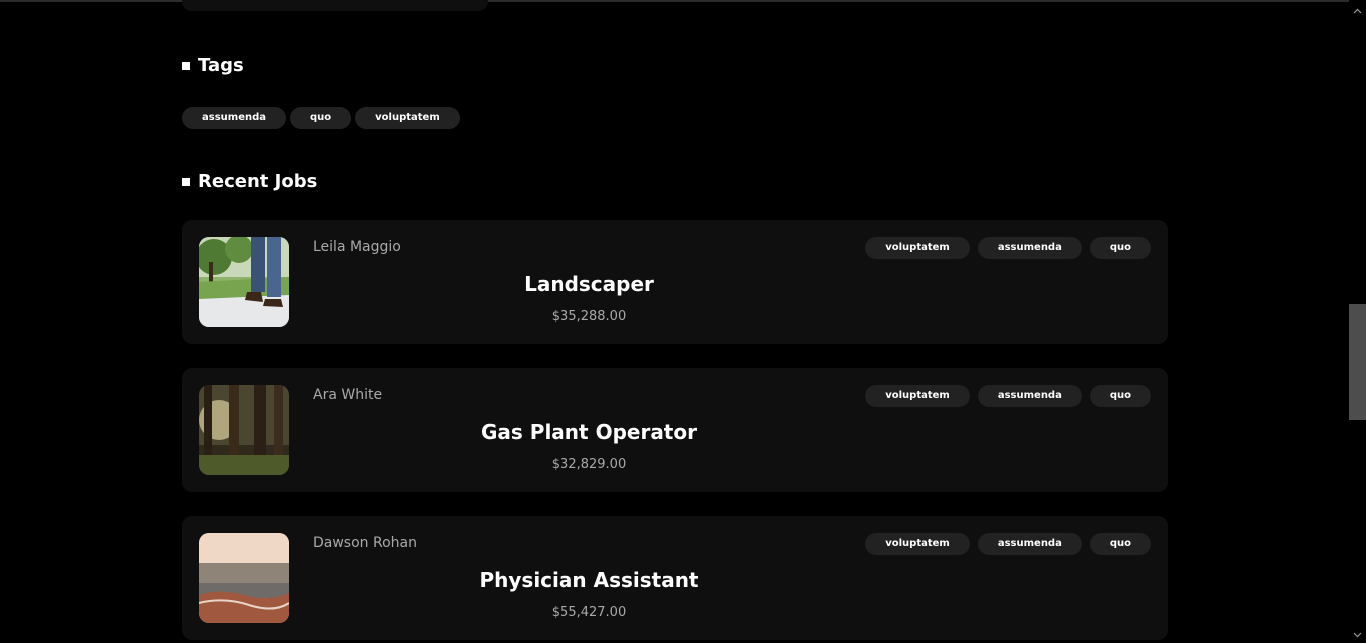 The width and height of the screenshot is (1366, 643). I want to click on job-title: Landscaper, so click(589, 284).